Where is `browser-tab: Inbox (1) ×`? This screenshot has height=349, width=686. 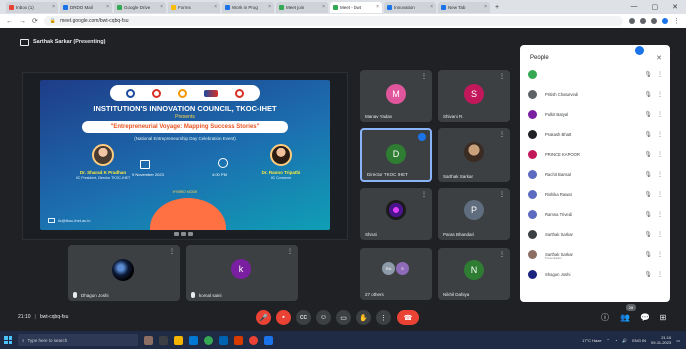
browser-tab: Inbox (1) × is located at coordinates (32, 7).